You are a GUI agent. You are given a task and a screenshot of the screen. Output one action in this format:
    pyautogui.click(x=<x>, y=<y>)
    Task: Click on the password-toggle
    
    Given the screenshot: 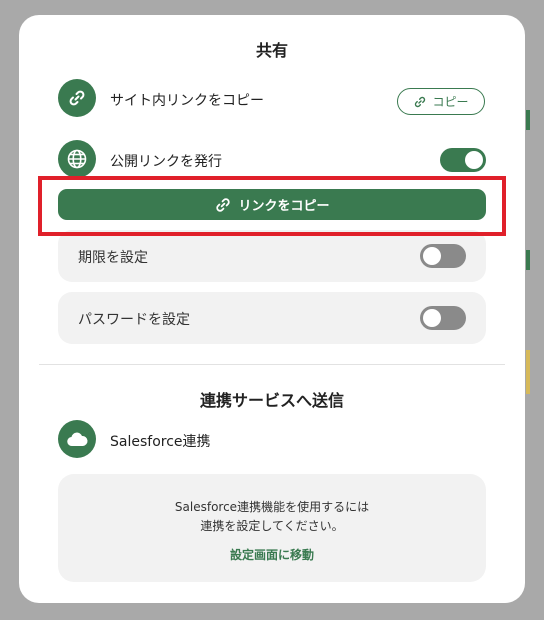 What is the action you would take?
    pyautogui.click(x=443, y=318)
    